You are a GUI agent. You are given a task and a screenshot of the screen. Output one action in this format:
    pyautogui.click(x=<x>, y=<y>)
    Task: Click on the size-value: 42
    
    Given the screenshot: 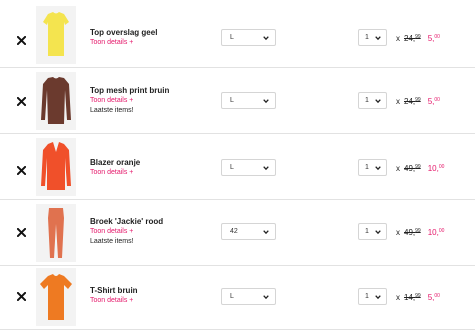 What is the action you would take?
    pyautogui.click(x=234, y=231)
    